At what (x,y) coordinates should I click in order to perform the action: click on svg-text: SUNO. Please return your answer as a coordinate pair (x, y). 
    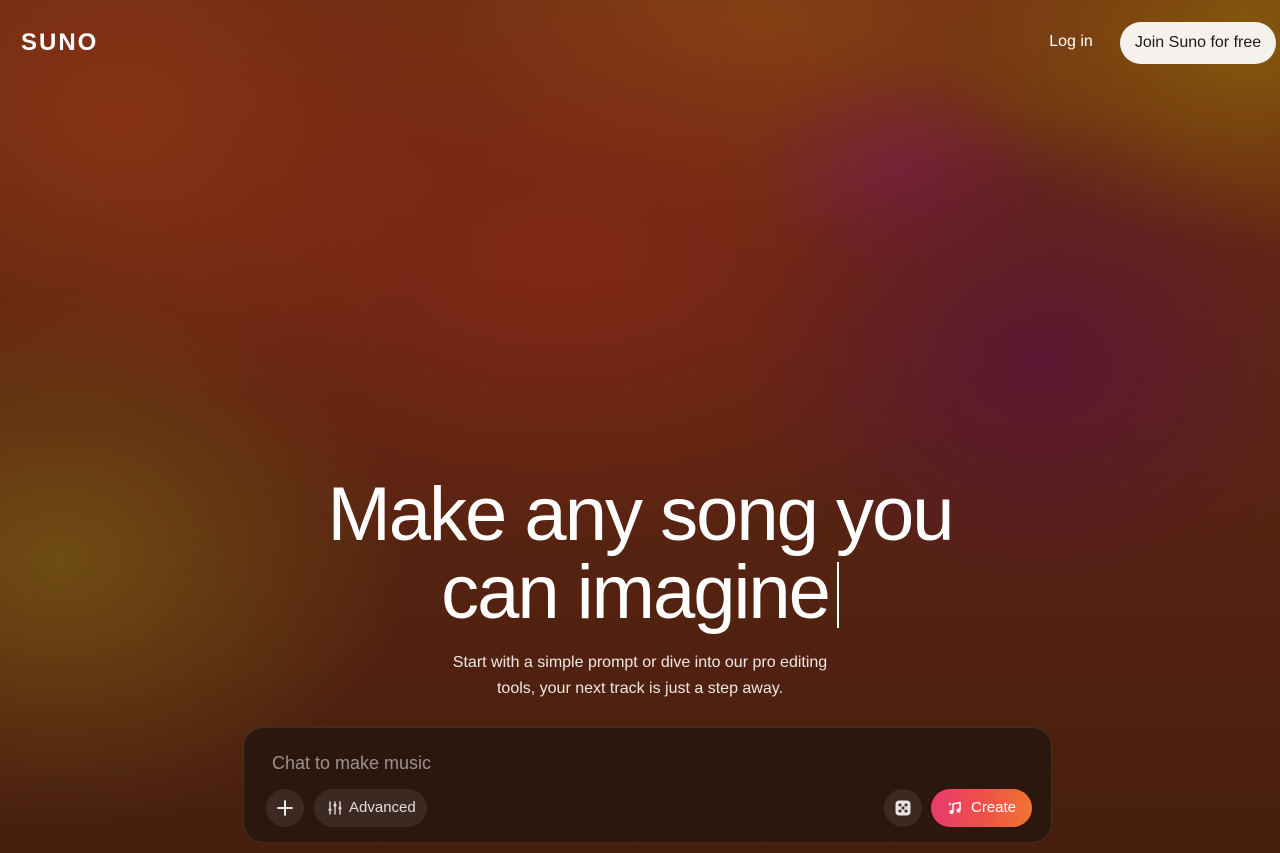
    Looking at the image, I should click on (59, 42).